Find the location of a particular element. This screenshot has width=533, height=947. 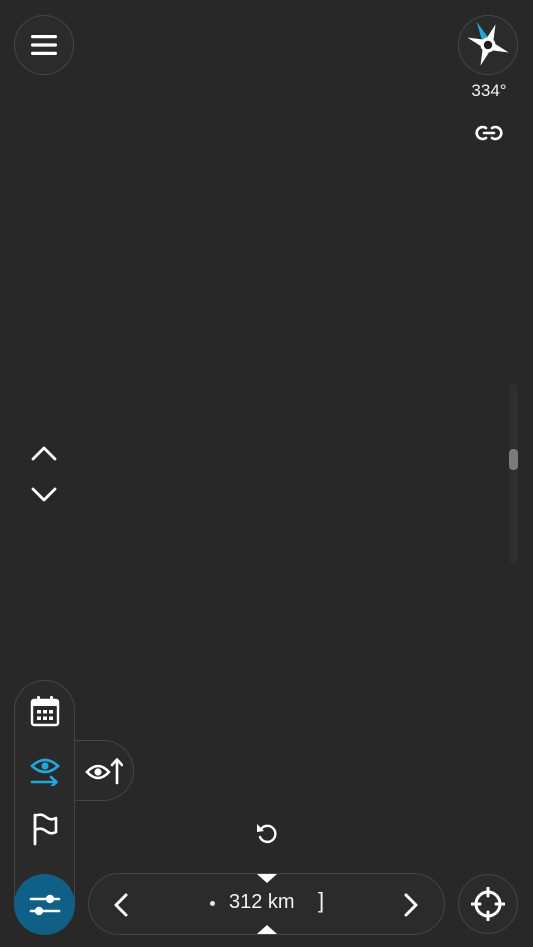

chevron-right-icon is located at coordinates (410, 905).